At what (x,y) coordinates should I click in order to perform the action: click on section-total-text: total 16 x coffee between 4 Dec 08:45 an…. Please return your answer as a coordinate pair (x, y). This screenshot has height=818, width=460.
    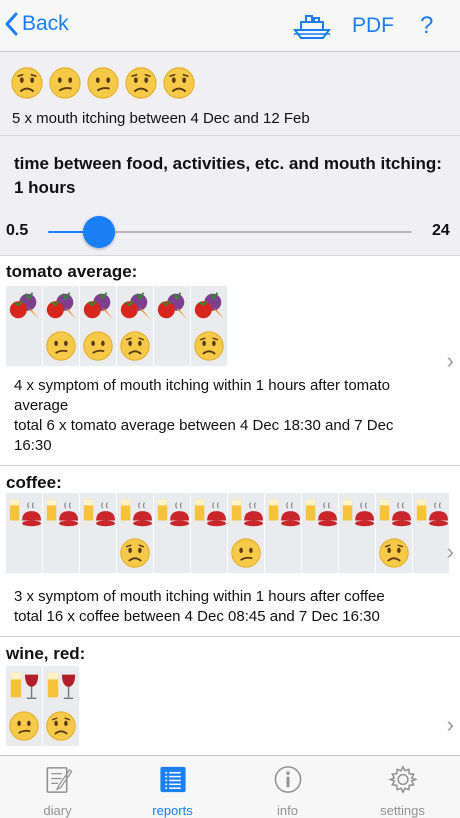
    Looking at the image, I should click on (197, 616).